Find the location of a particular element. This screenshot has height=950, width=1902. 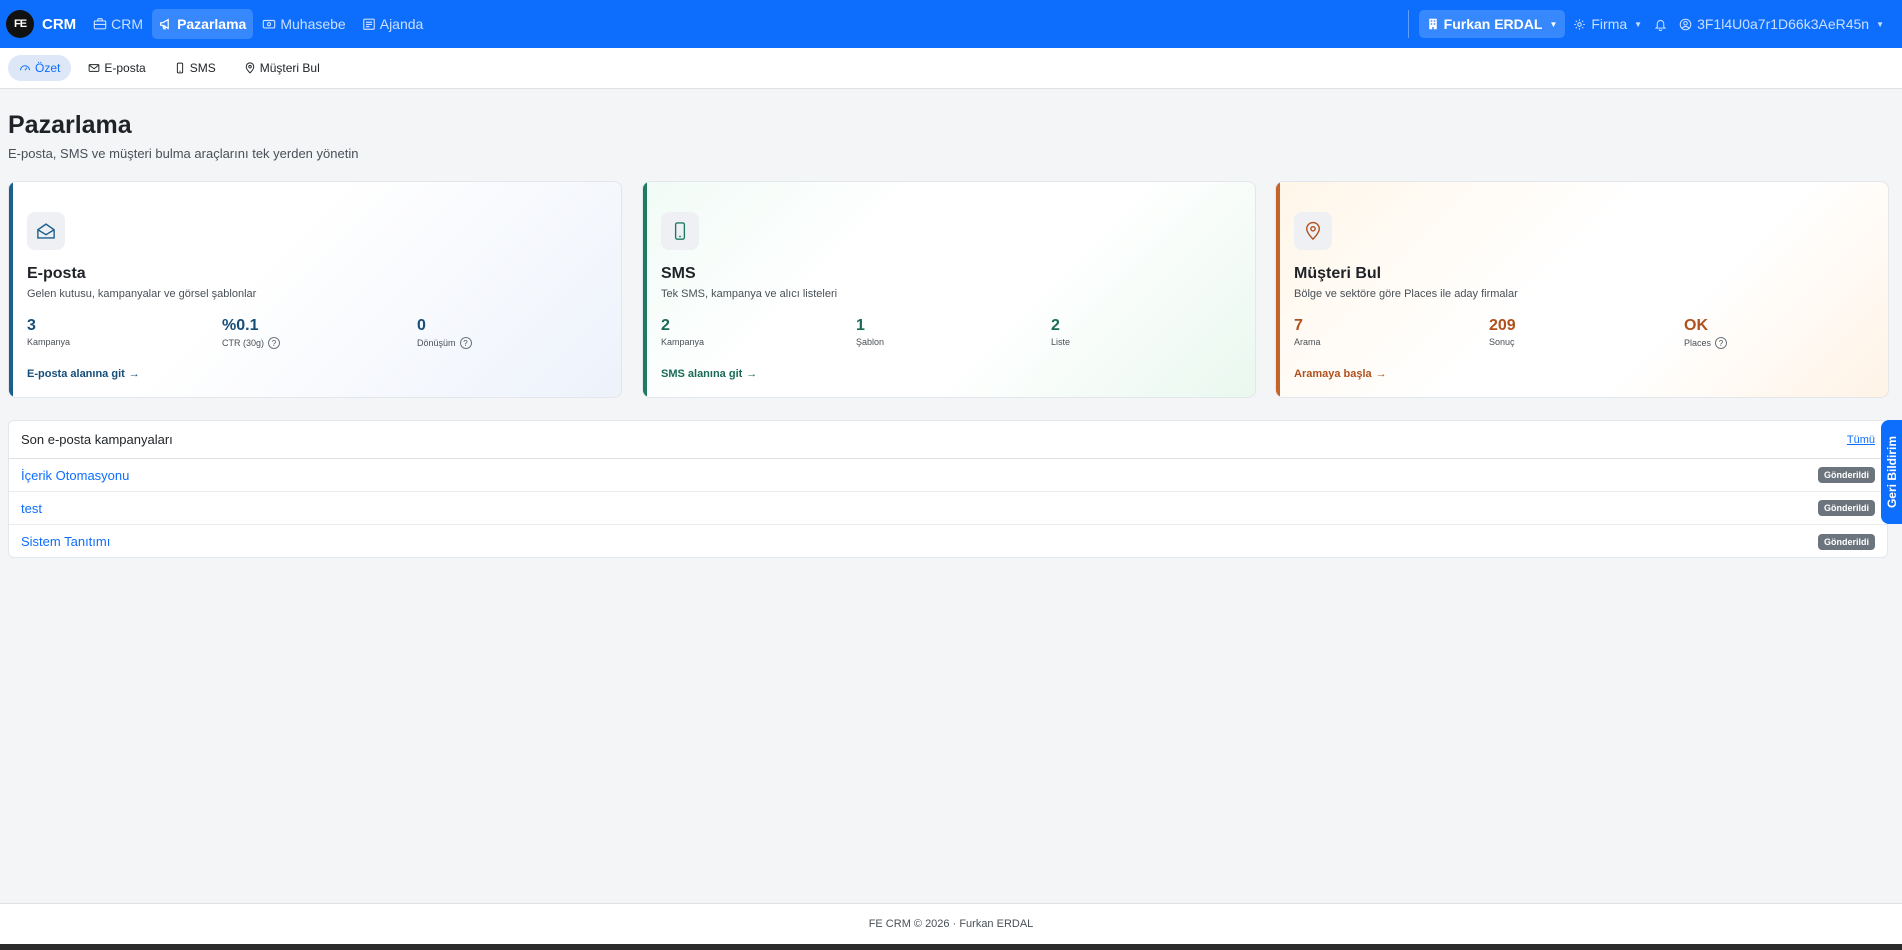

tab-musteri-bul: Müşteri Bul is located at coordinates (282, 68).